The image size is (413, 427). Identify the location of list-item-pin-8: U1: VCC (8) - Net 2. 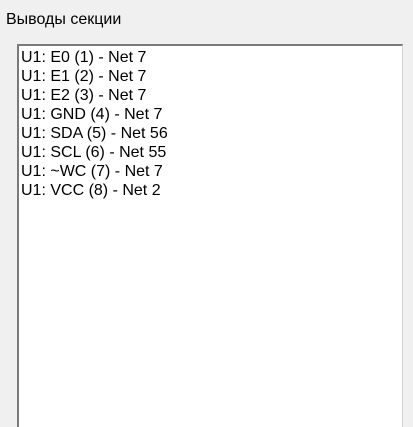
(211, 190).